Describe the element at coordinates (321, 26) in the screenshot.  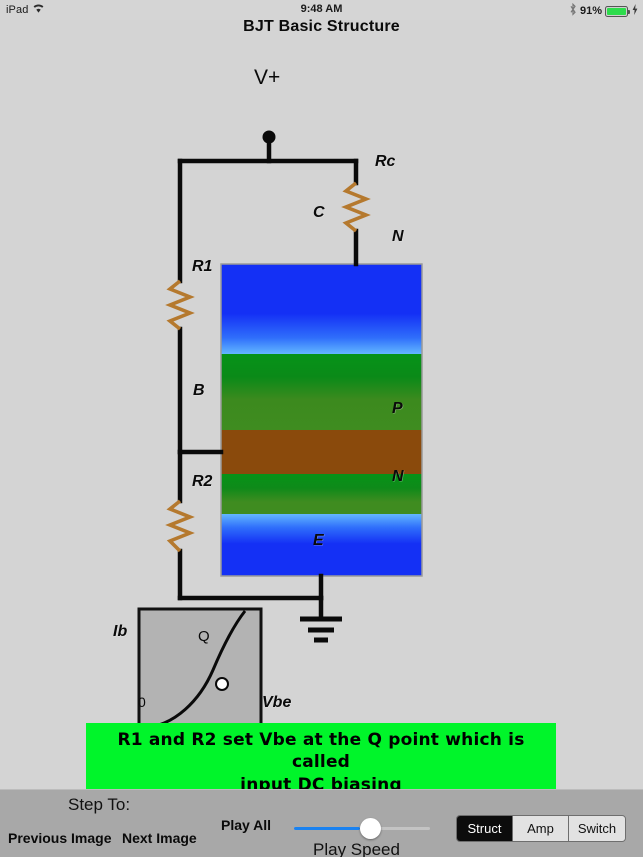
I see `page-title: BJT Basic Structure` at that location.